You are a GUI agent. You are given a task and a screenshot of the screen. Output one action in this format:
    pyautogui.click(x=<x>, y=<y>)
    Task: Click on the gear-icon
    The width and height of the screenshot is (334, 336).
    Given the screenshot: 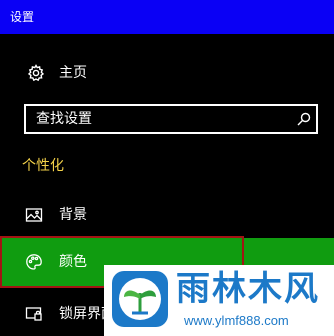 What is the action you would take?
    pyautogui.click(x=36, y=73)
    